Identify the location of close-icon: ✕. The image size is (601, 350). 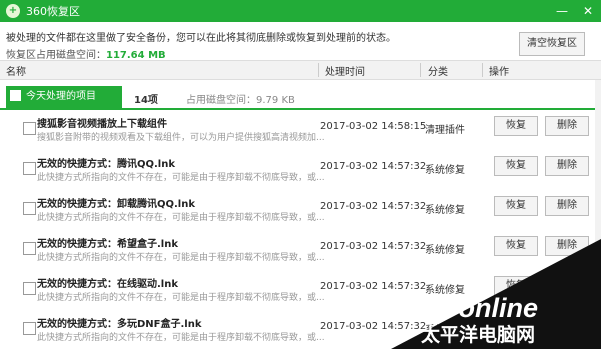
(588, 11).